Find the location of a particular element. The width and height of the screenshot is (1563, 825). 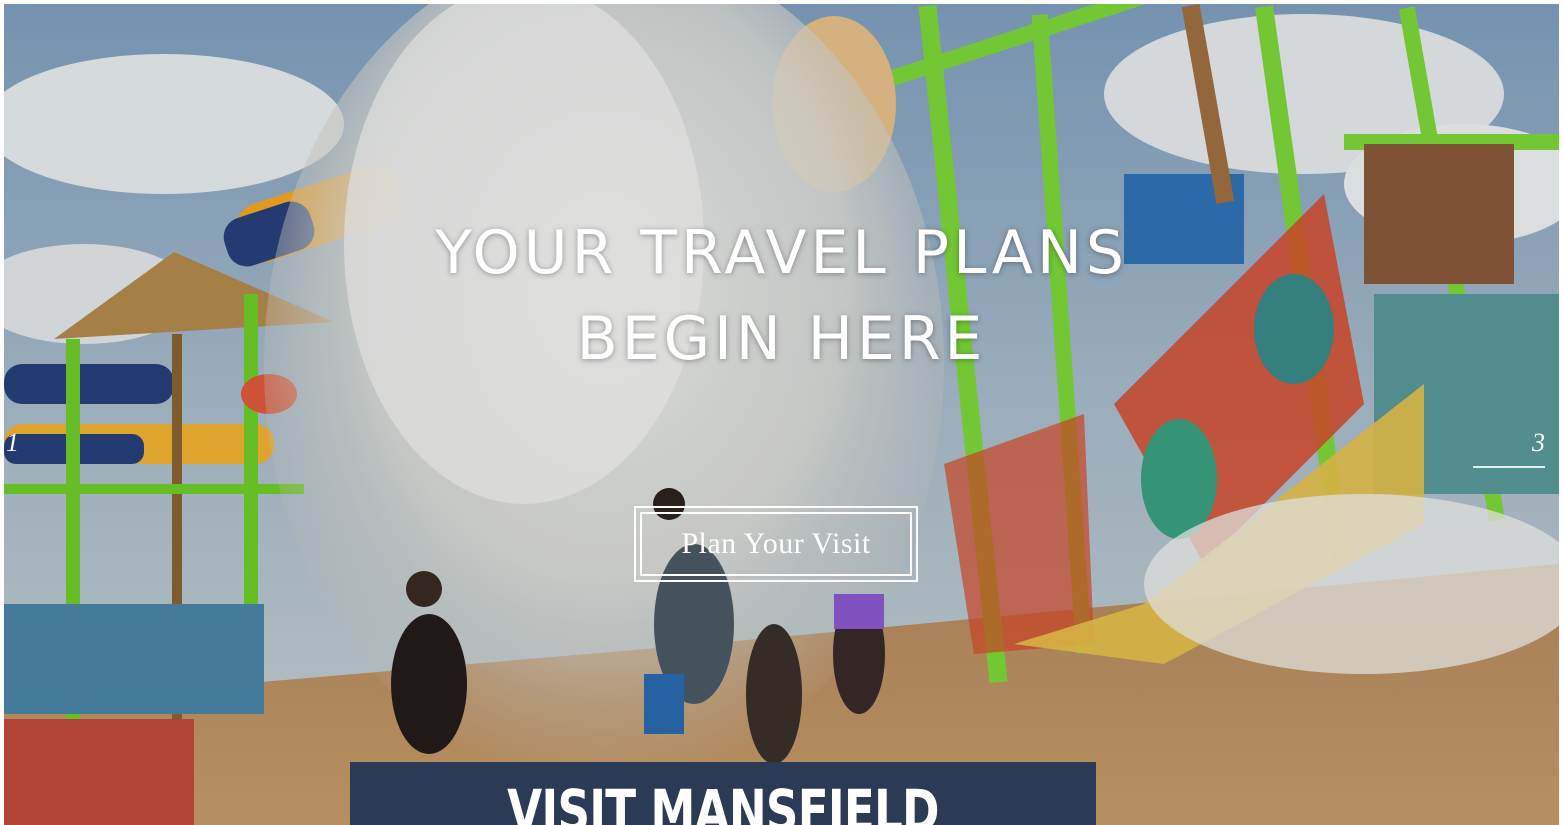

slide-indicator-bar is located at coordinates (1509, 467).